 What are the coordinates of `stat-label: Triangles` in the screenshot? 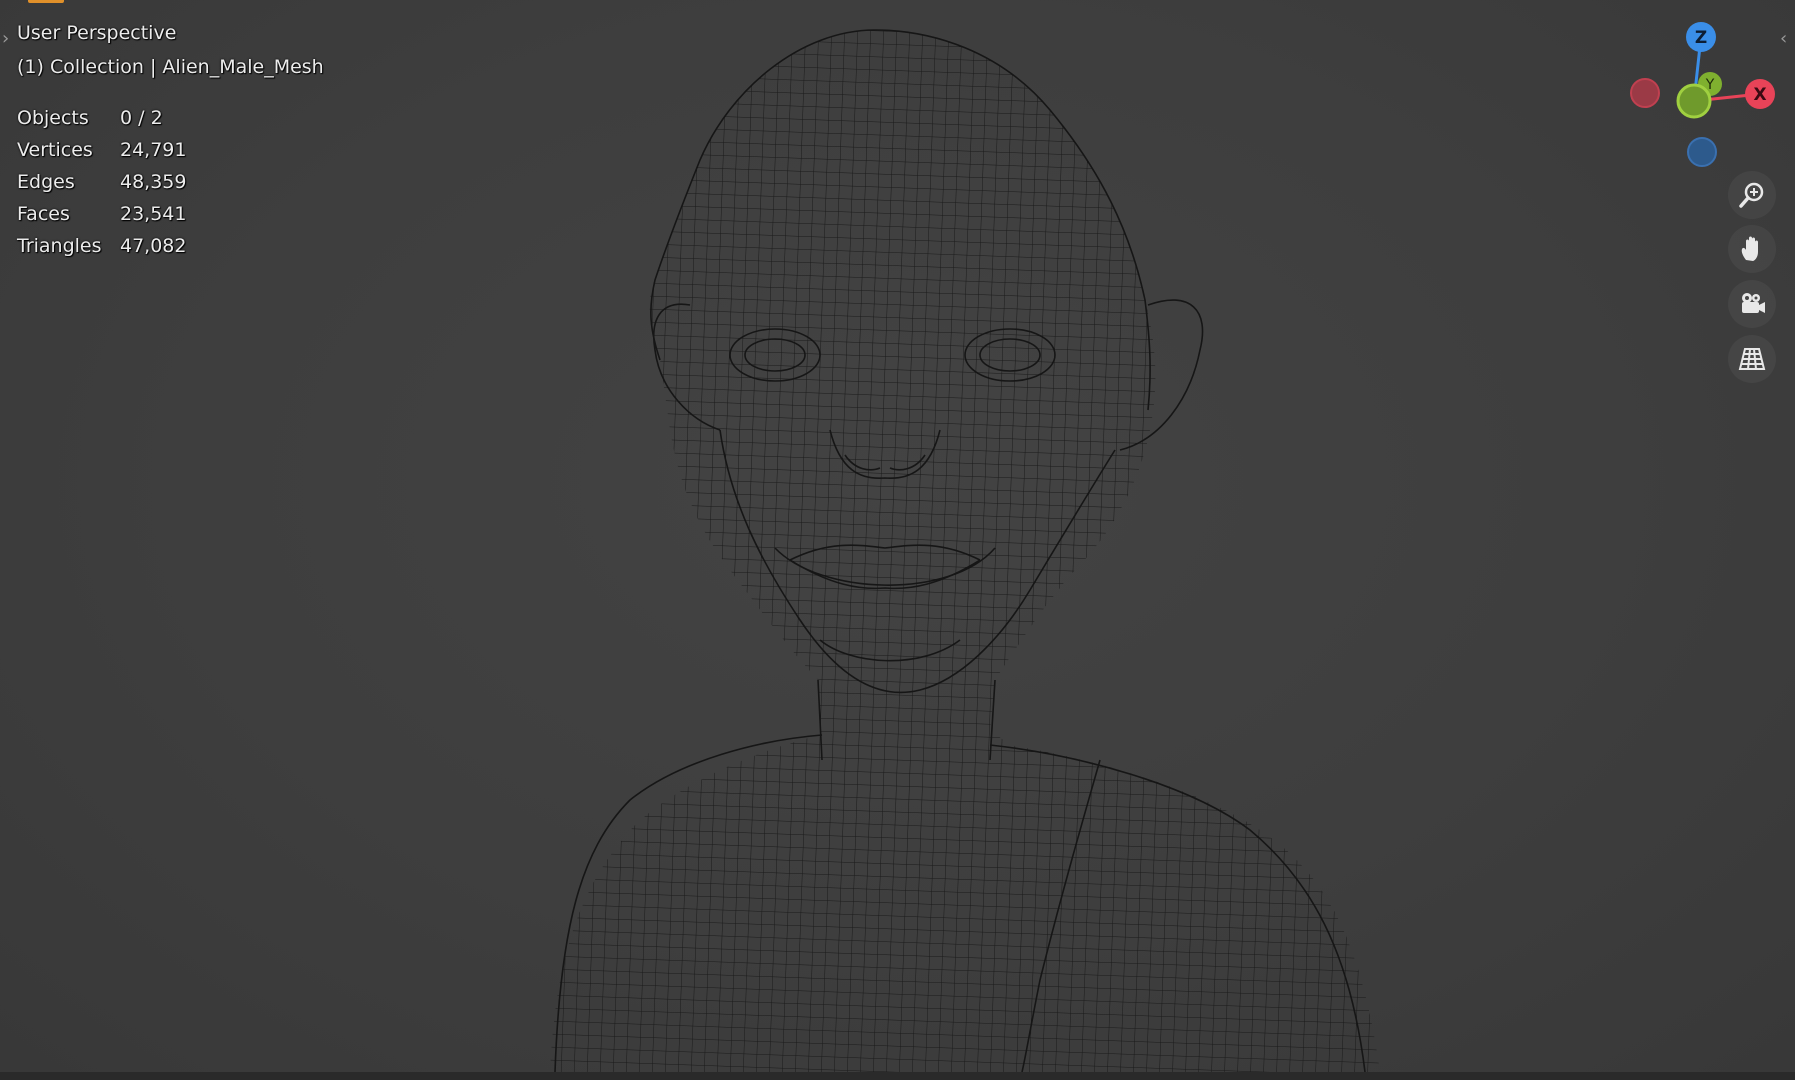 It's located at (59, 246).